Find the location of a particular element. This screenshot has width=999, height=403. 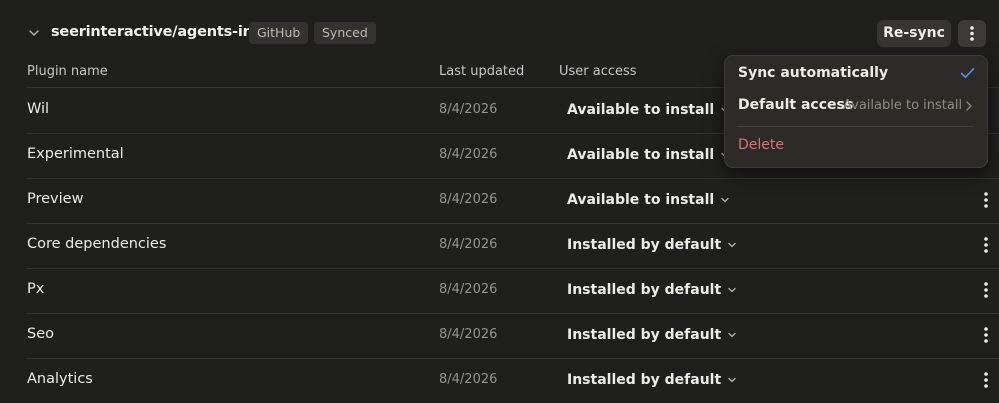

menu-item-sync-automatically: Sync automatically is located at coordinates (856, 74).